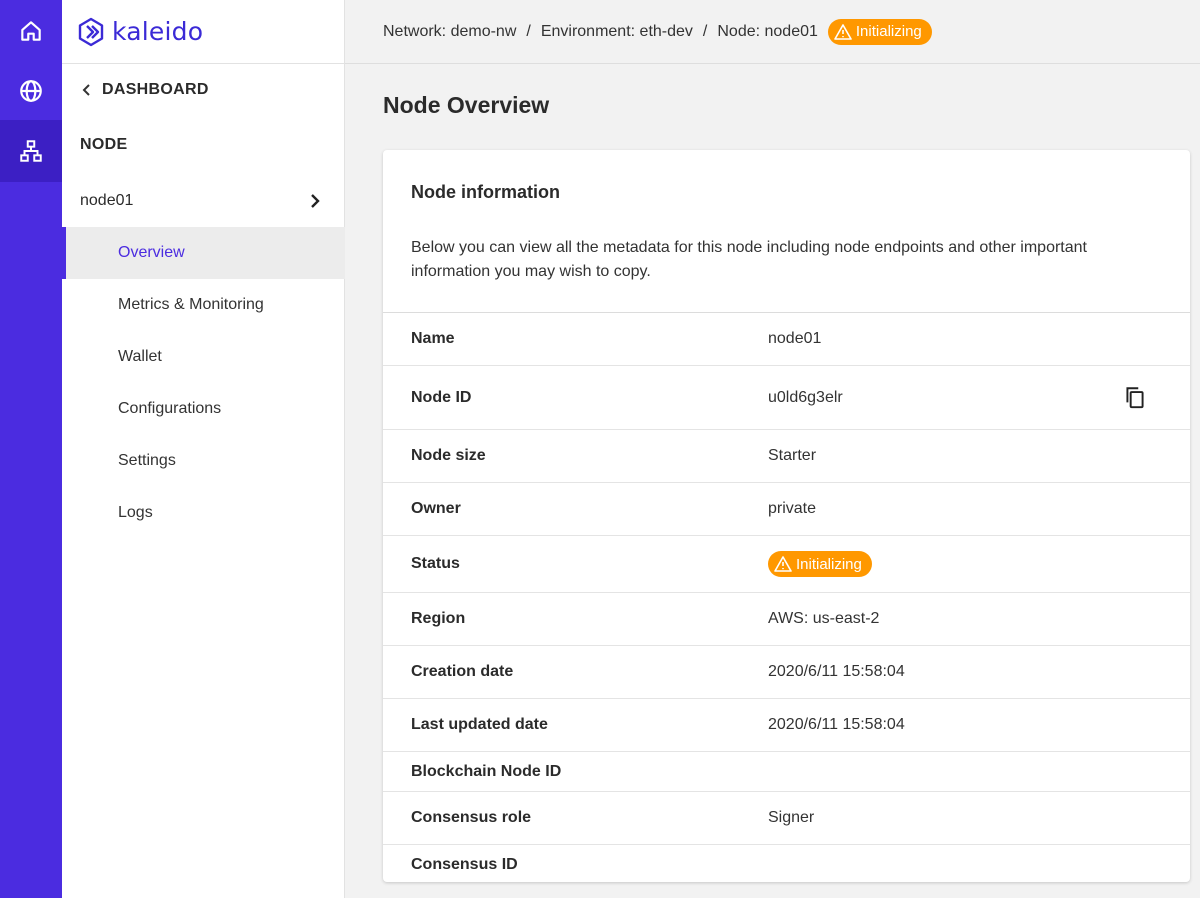 The width and height of the screenshot is (1200, 898). Describe the element at coordinates (31, 449) in the screenshot. I see `icon-rail` at that location.